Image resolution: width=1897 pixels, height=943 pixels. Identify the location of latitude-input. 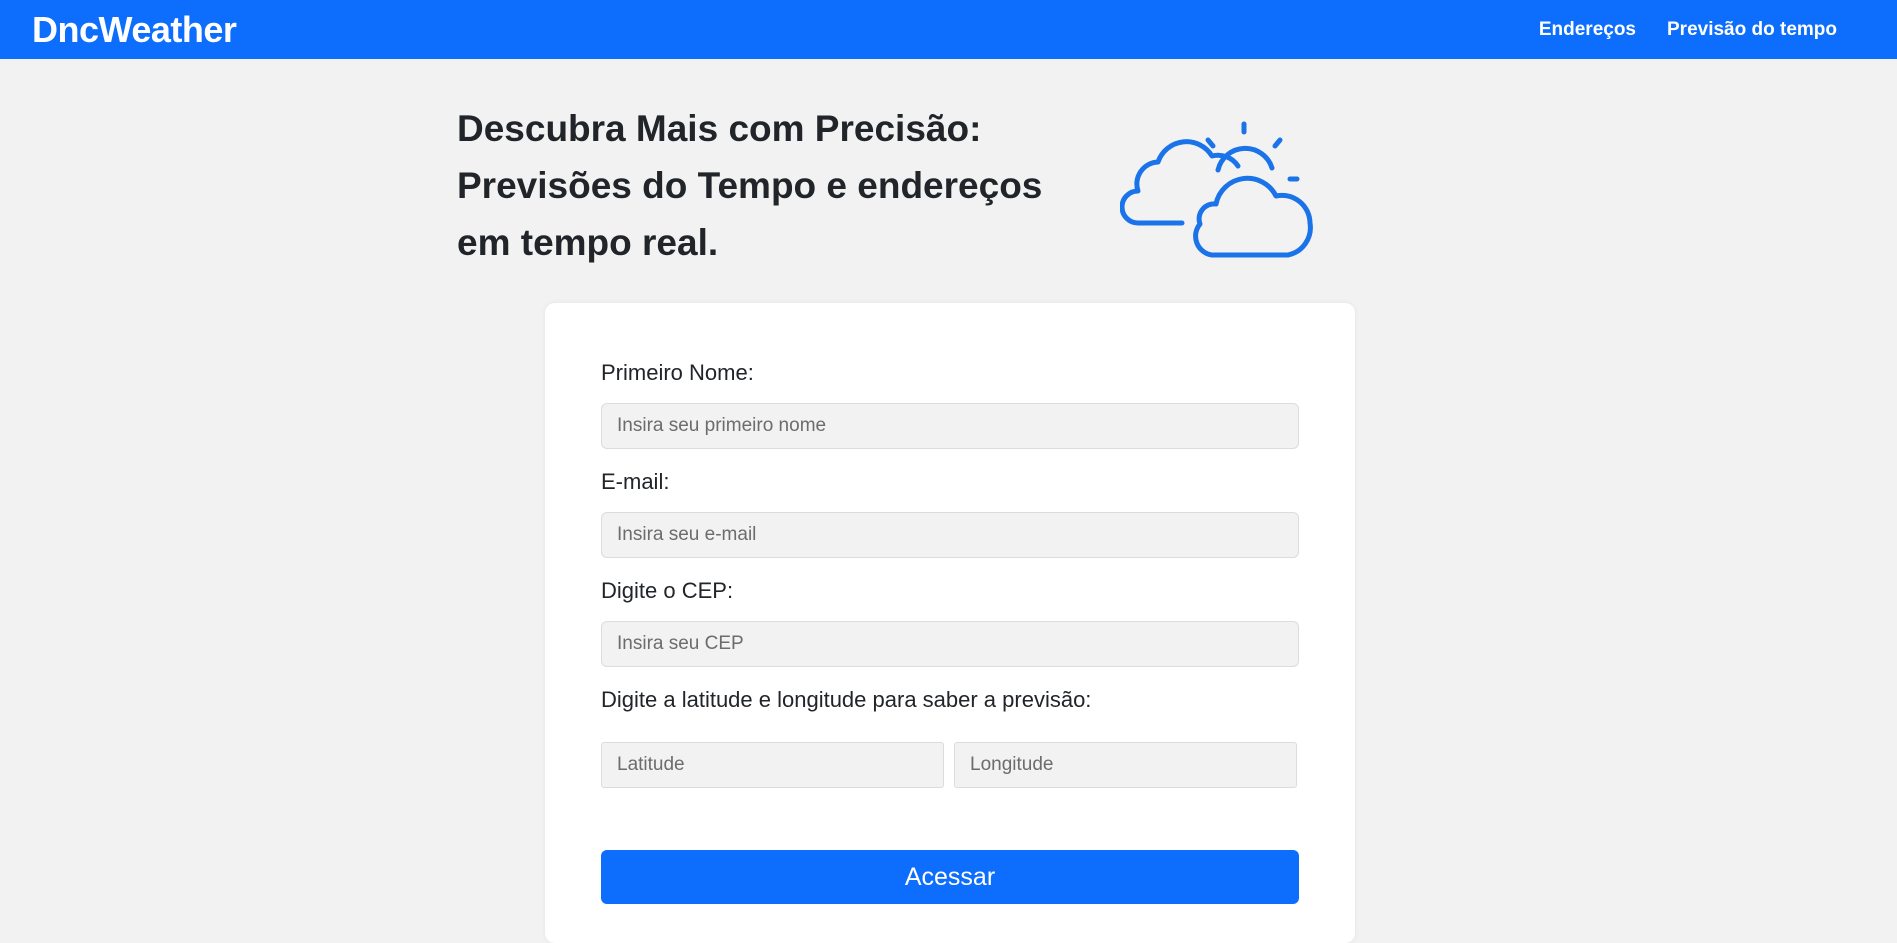
(772, 765).